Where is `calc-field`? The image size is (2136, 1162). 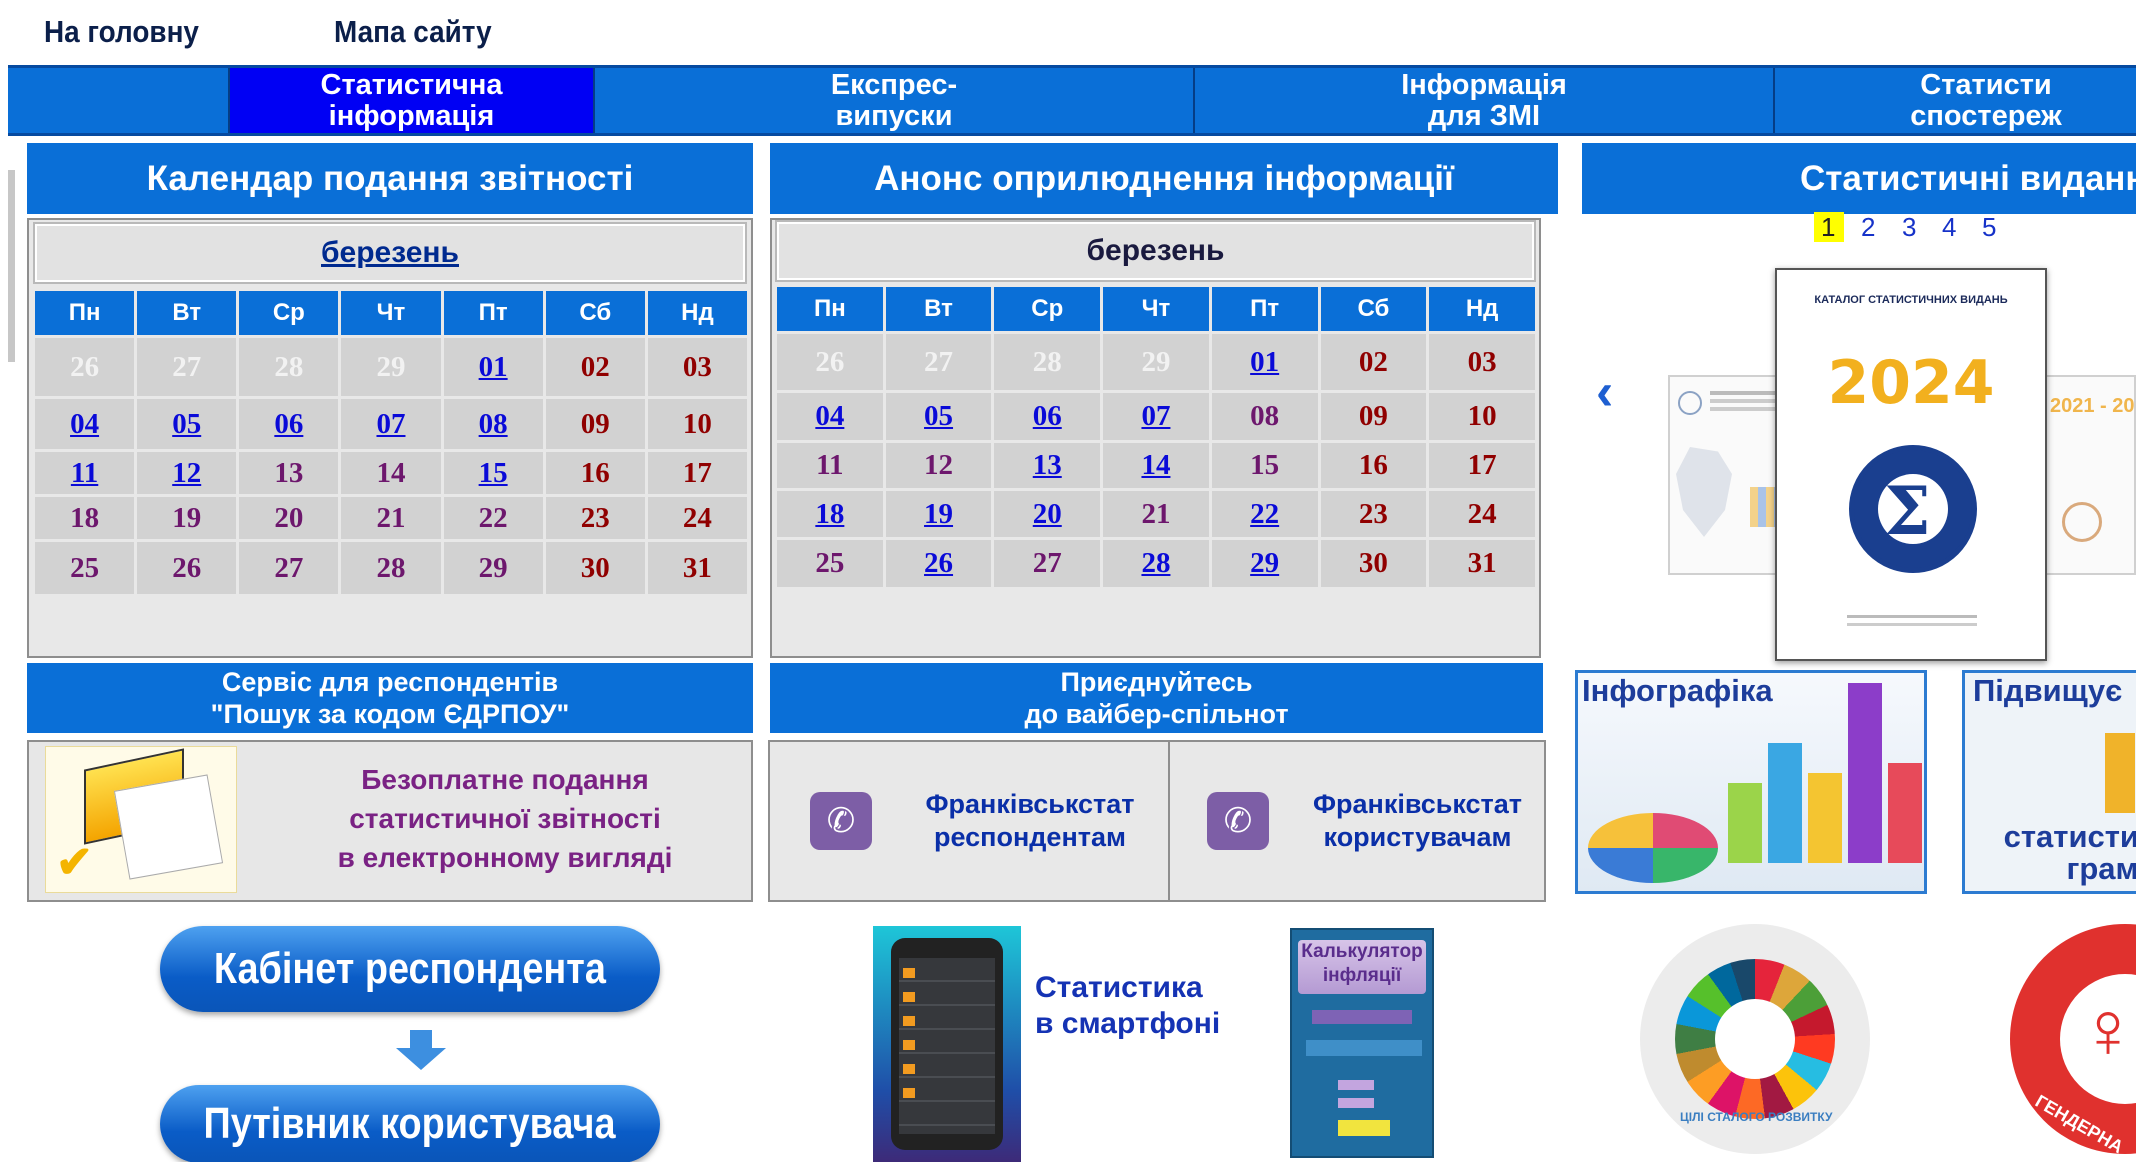 calc-field is located at coordinates (1364, 1048).